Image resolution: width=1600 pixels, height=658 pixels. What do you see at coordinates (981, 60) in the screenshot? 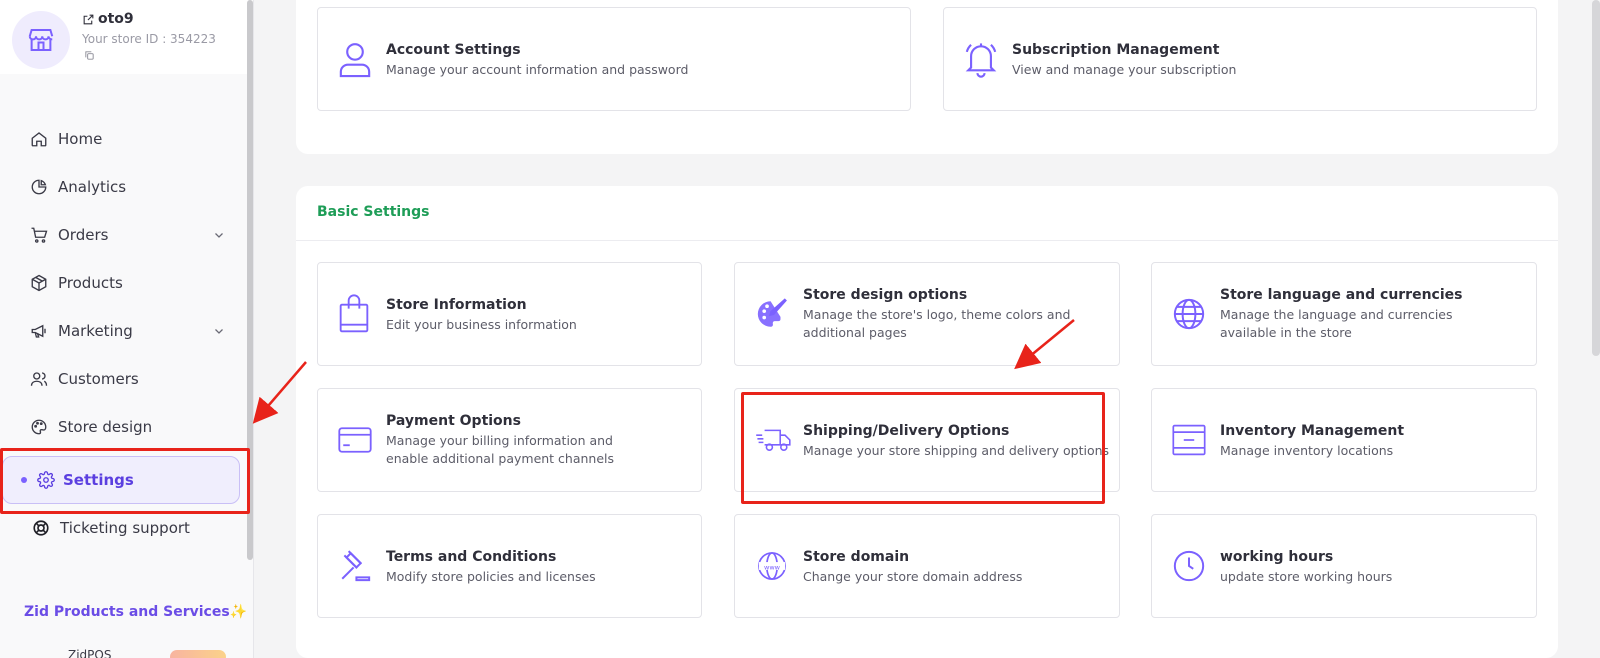
I see `bell-icon` at bounding box center [981, 60].